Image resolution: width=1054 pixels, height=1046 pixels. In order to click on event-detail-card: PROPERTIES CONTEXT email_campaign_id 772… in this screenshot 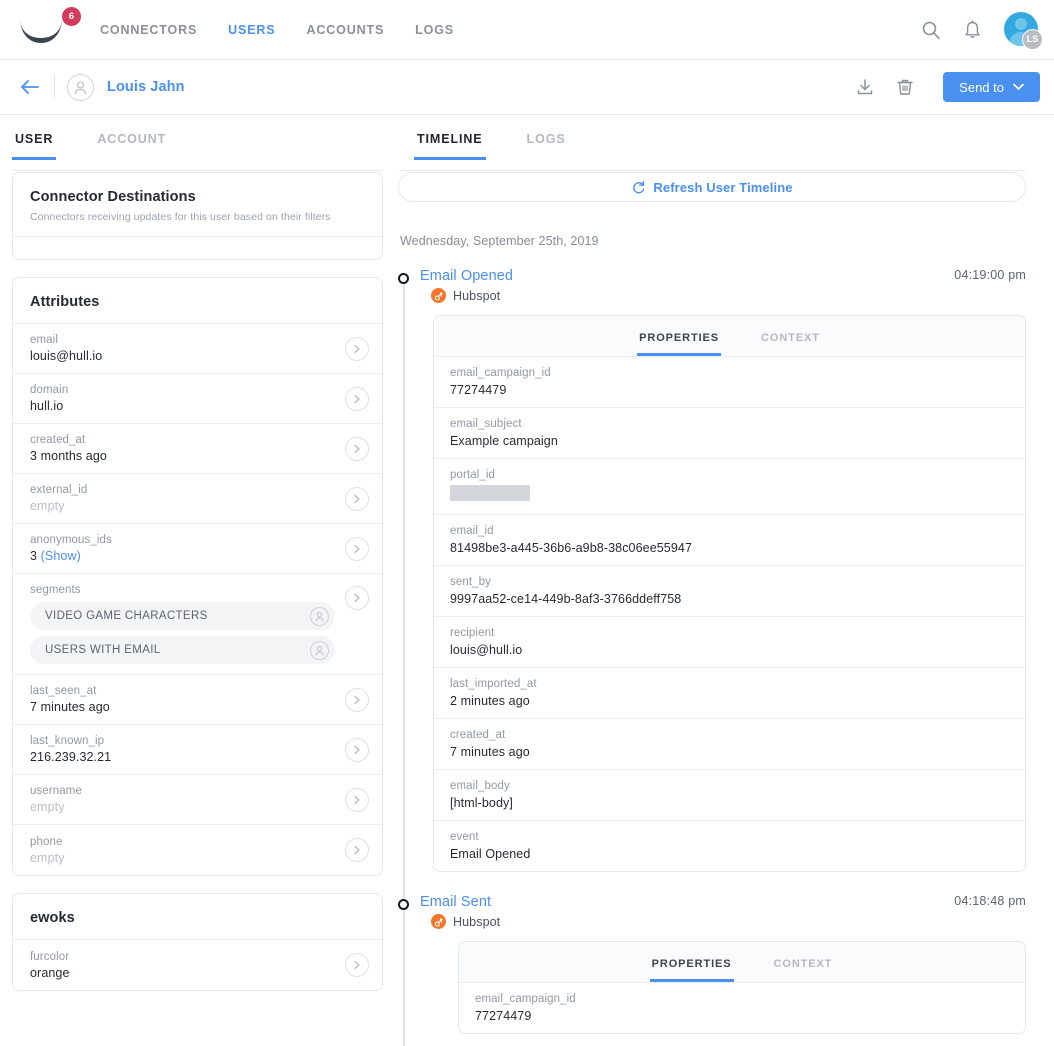, I will do `click(742, 987)`.